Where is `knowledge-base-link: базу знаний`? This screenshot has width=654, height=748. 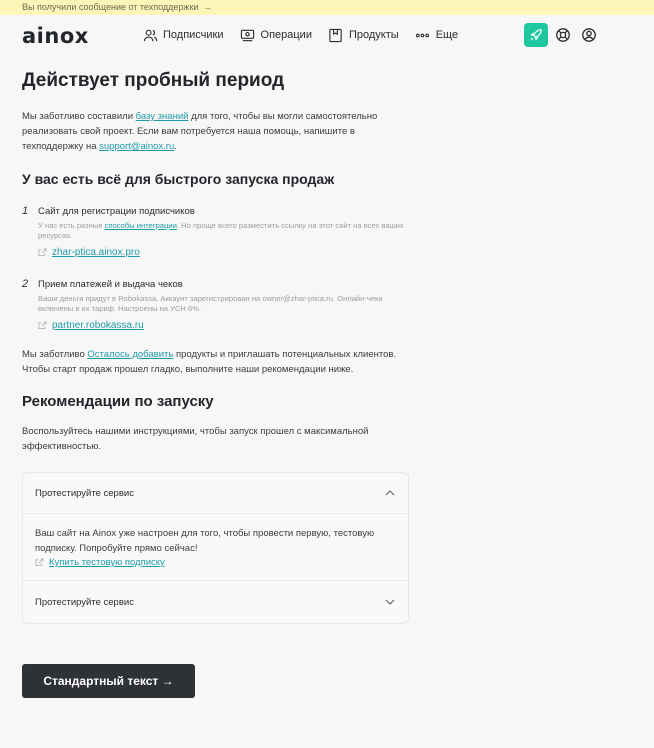 knowledge-base-link: базу знаний is located at coordinates (162, 116).